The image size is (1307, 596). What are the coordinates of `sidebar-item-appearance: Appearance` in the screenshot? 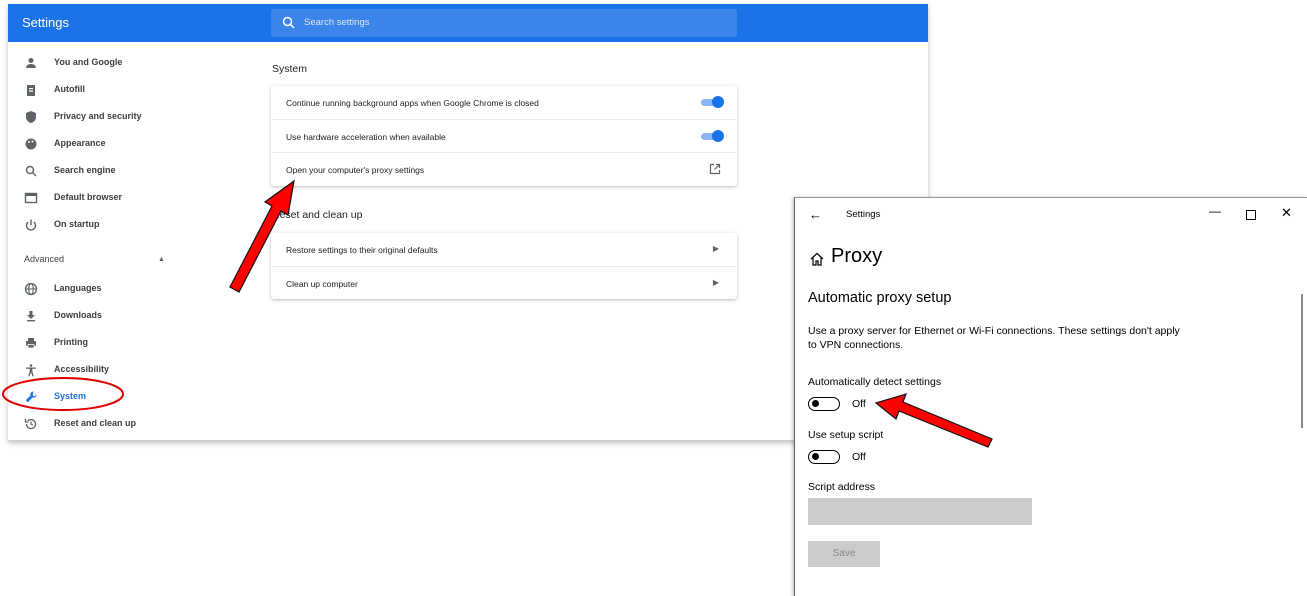 It's located at (98, 144).